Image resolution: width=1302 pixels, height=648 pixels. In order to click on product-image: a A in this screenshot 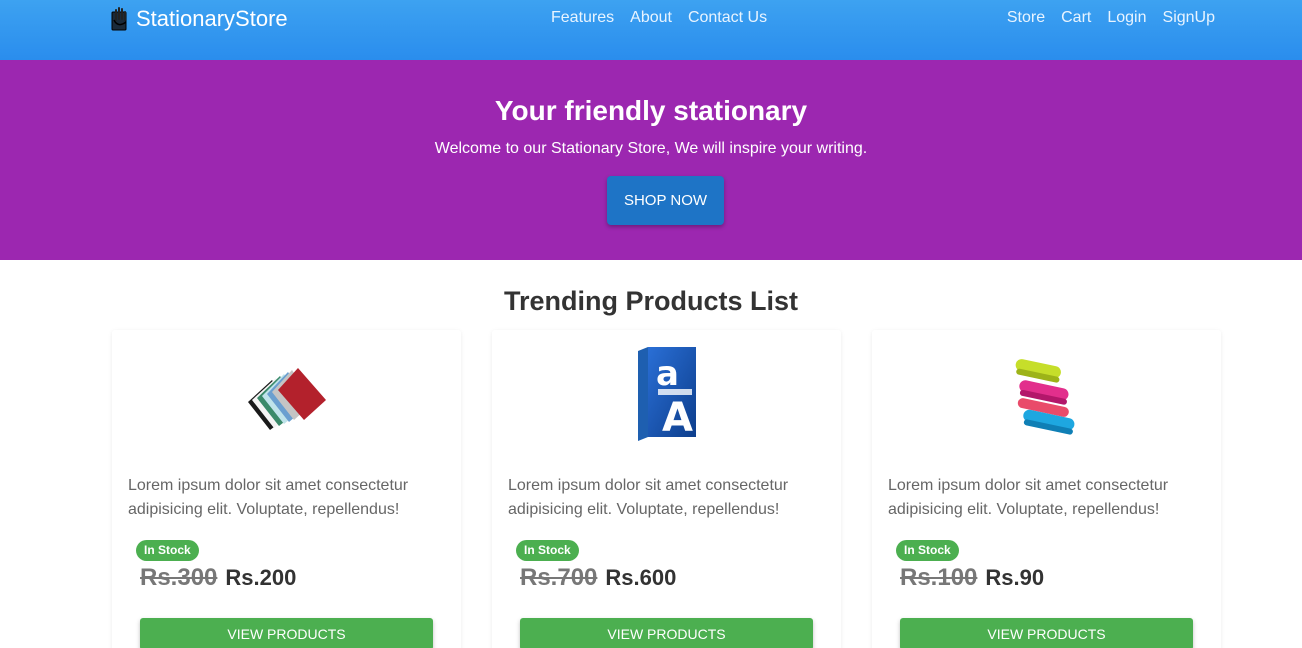, I will do `click(666, 395)`.